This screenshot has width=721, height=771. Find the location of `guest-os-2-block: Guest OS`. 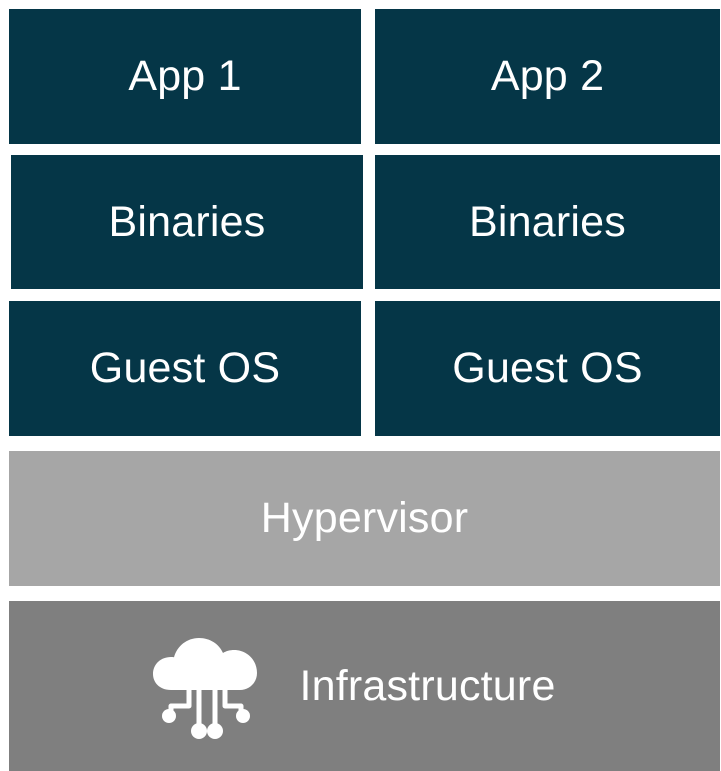

guest-os-2-block: Guest OS is located at coordinates (547, 368).